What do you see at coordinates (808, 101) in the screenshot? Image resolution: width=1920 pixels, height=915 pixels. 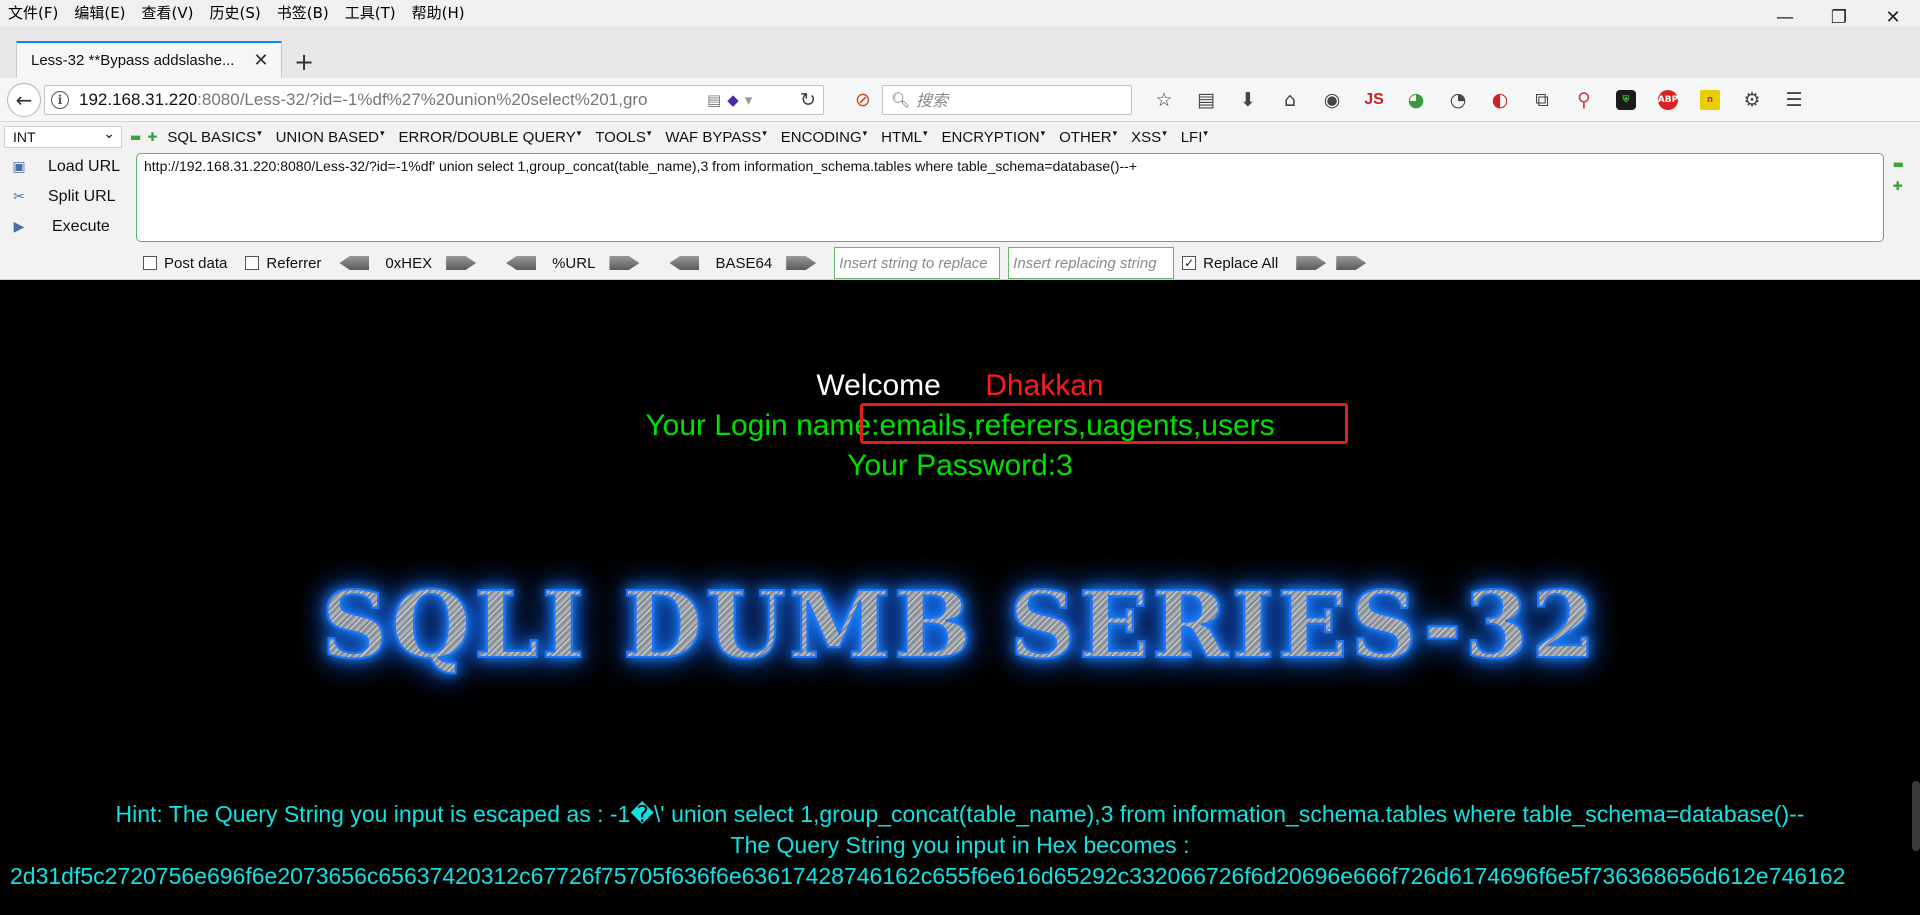 I see `reload-icon: ↻` at bounding box center [808, 101].